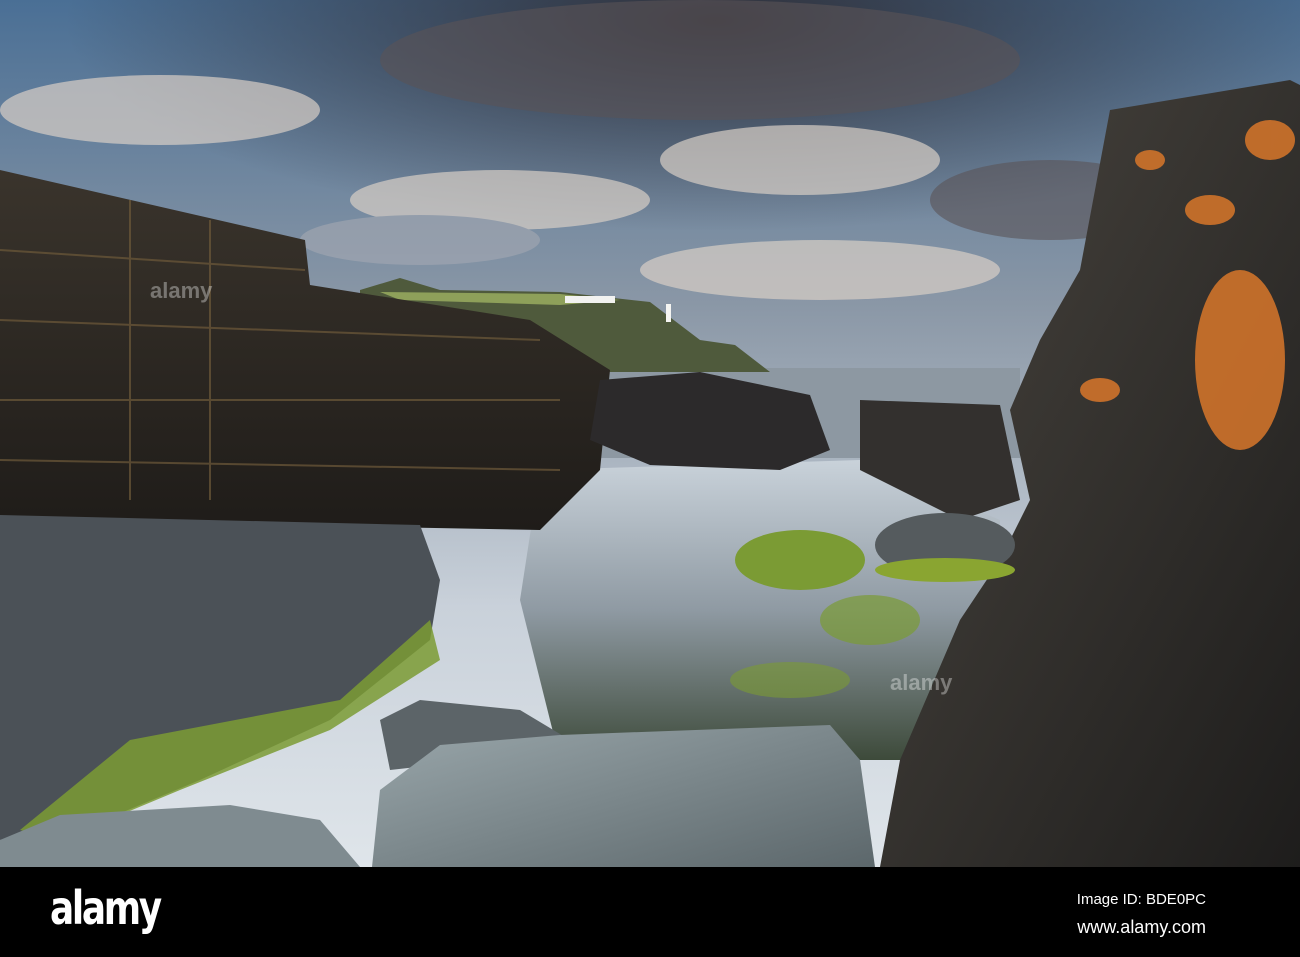 Image resolution: width=1300 pixels, height=957 pixels. I want to click on website-link: www.alamy.com, so click(1141, 927).